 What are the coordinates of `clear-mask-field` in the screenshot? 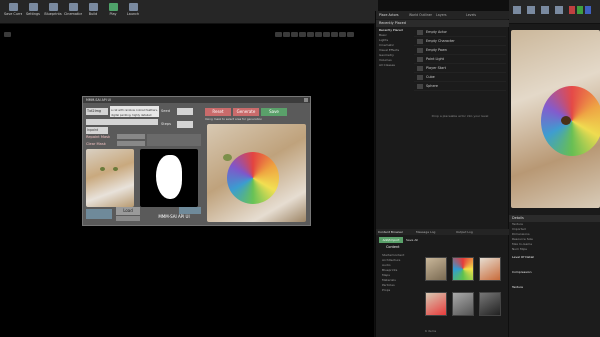 It's located at (131, 143).